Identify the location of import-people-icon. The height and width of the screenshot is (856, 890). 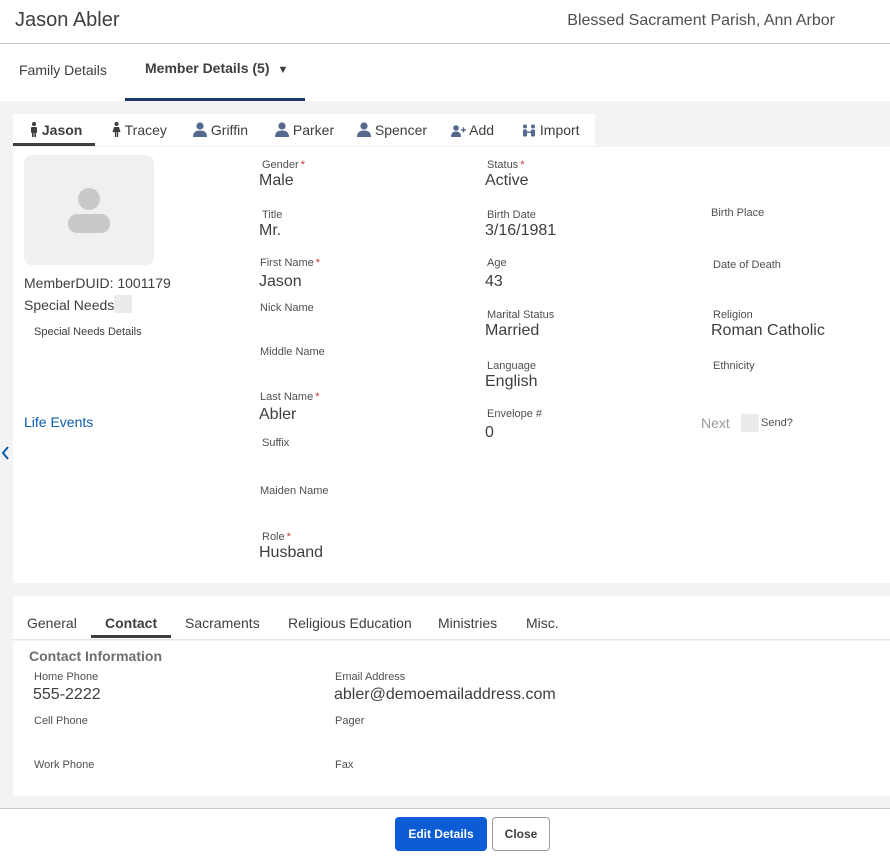
(529, 130).